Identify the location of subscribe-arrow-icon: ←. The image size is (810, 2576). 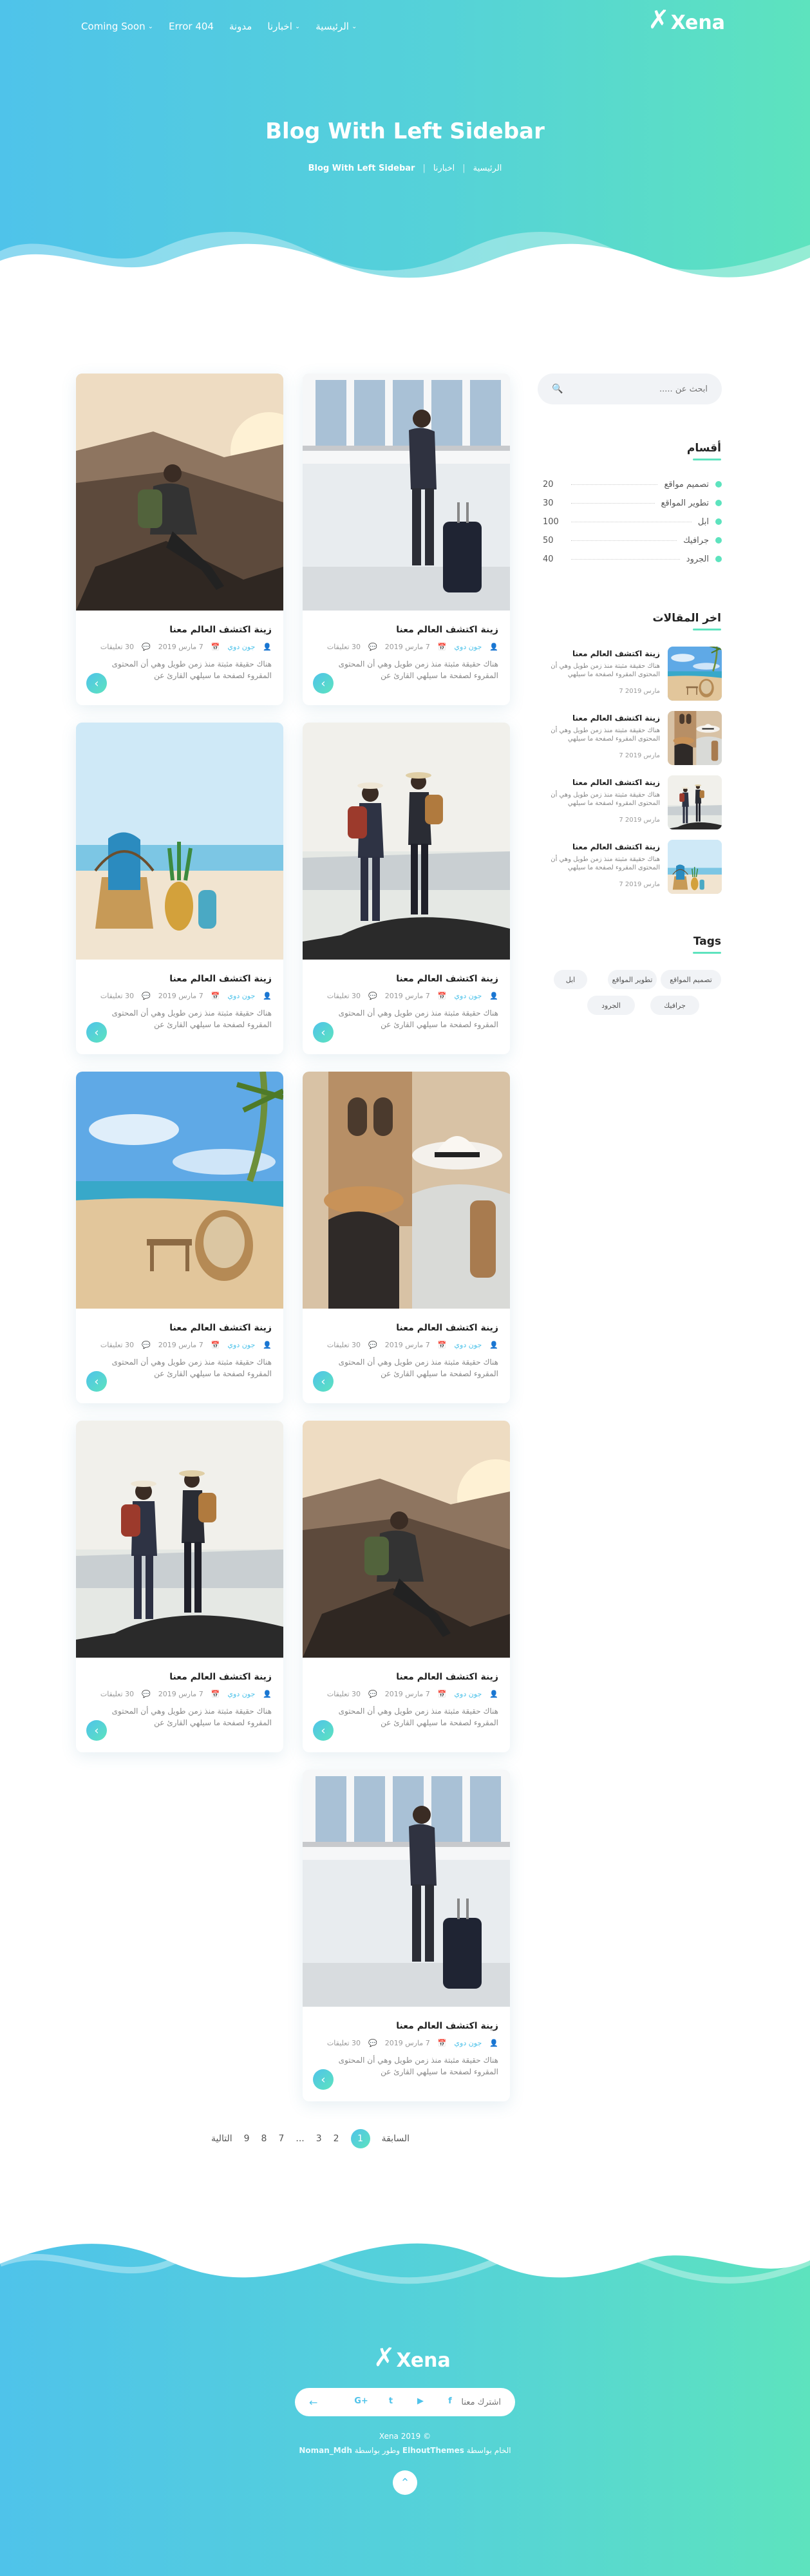
(313, 2402).